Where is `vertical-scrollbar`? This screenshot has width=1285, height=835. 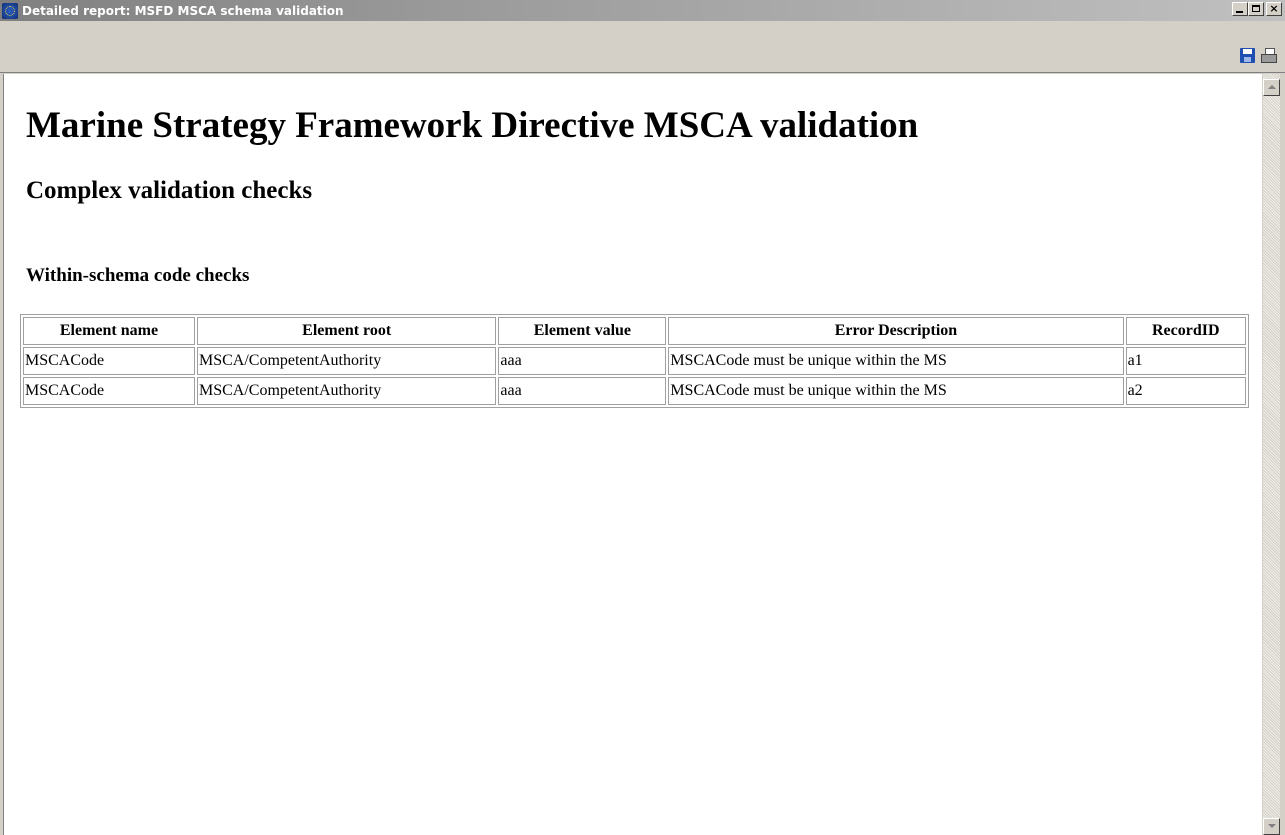 vertical-scrollbar is located at coordinates (1271, 454).